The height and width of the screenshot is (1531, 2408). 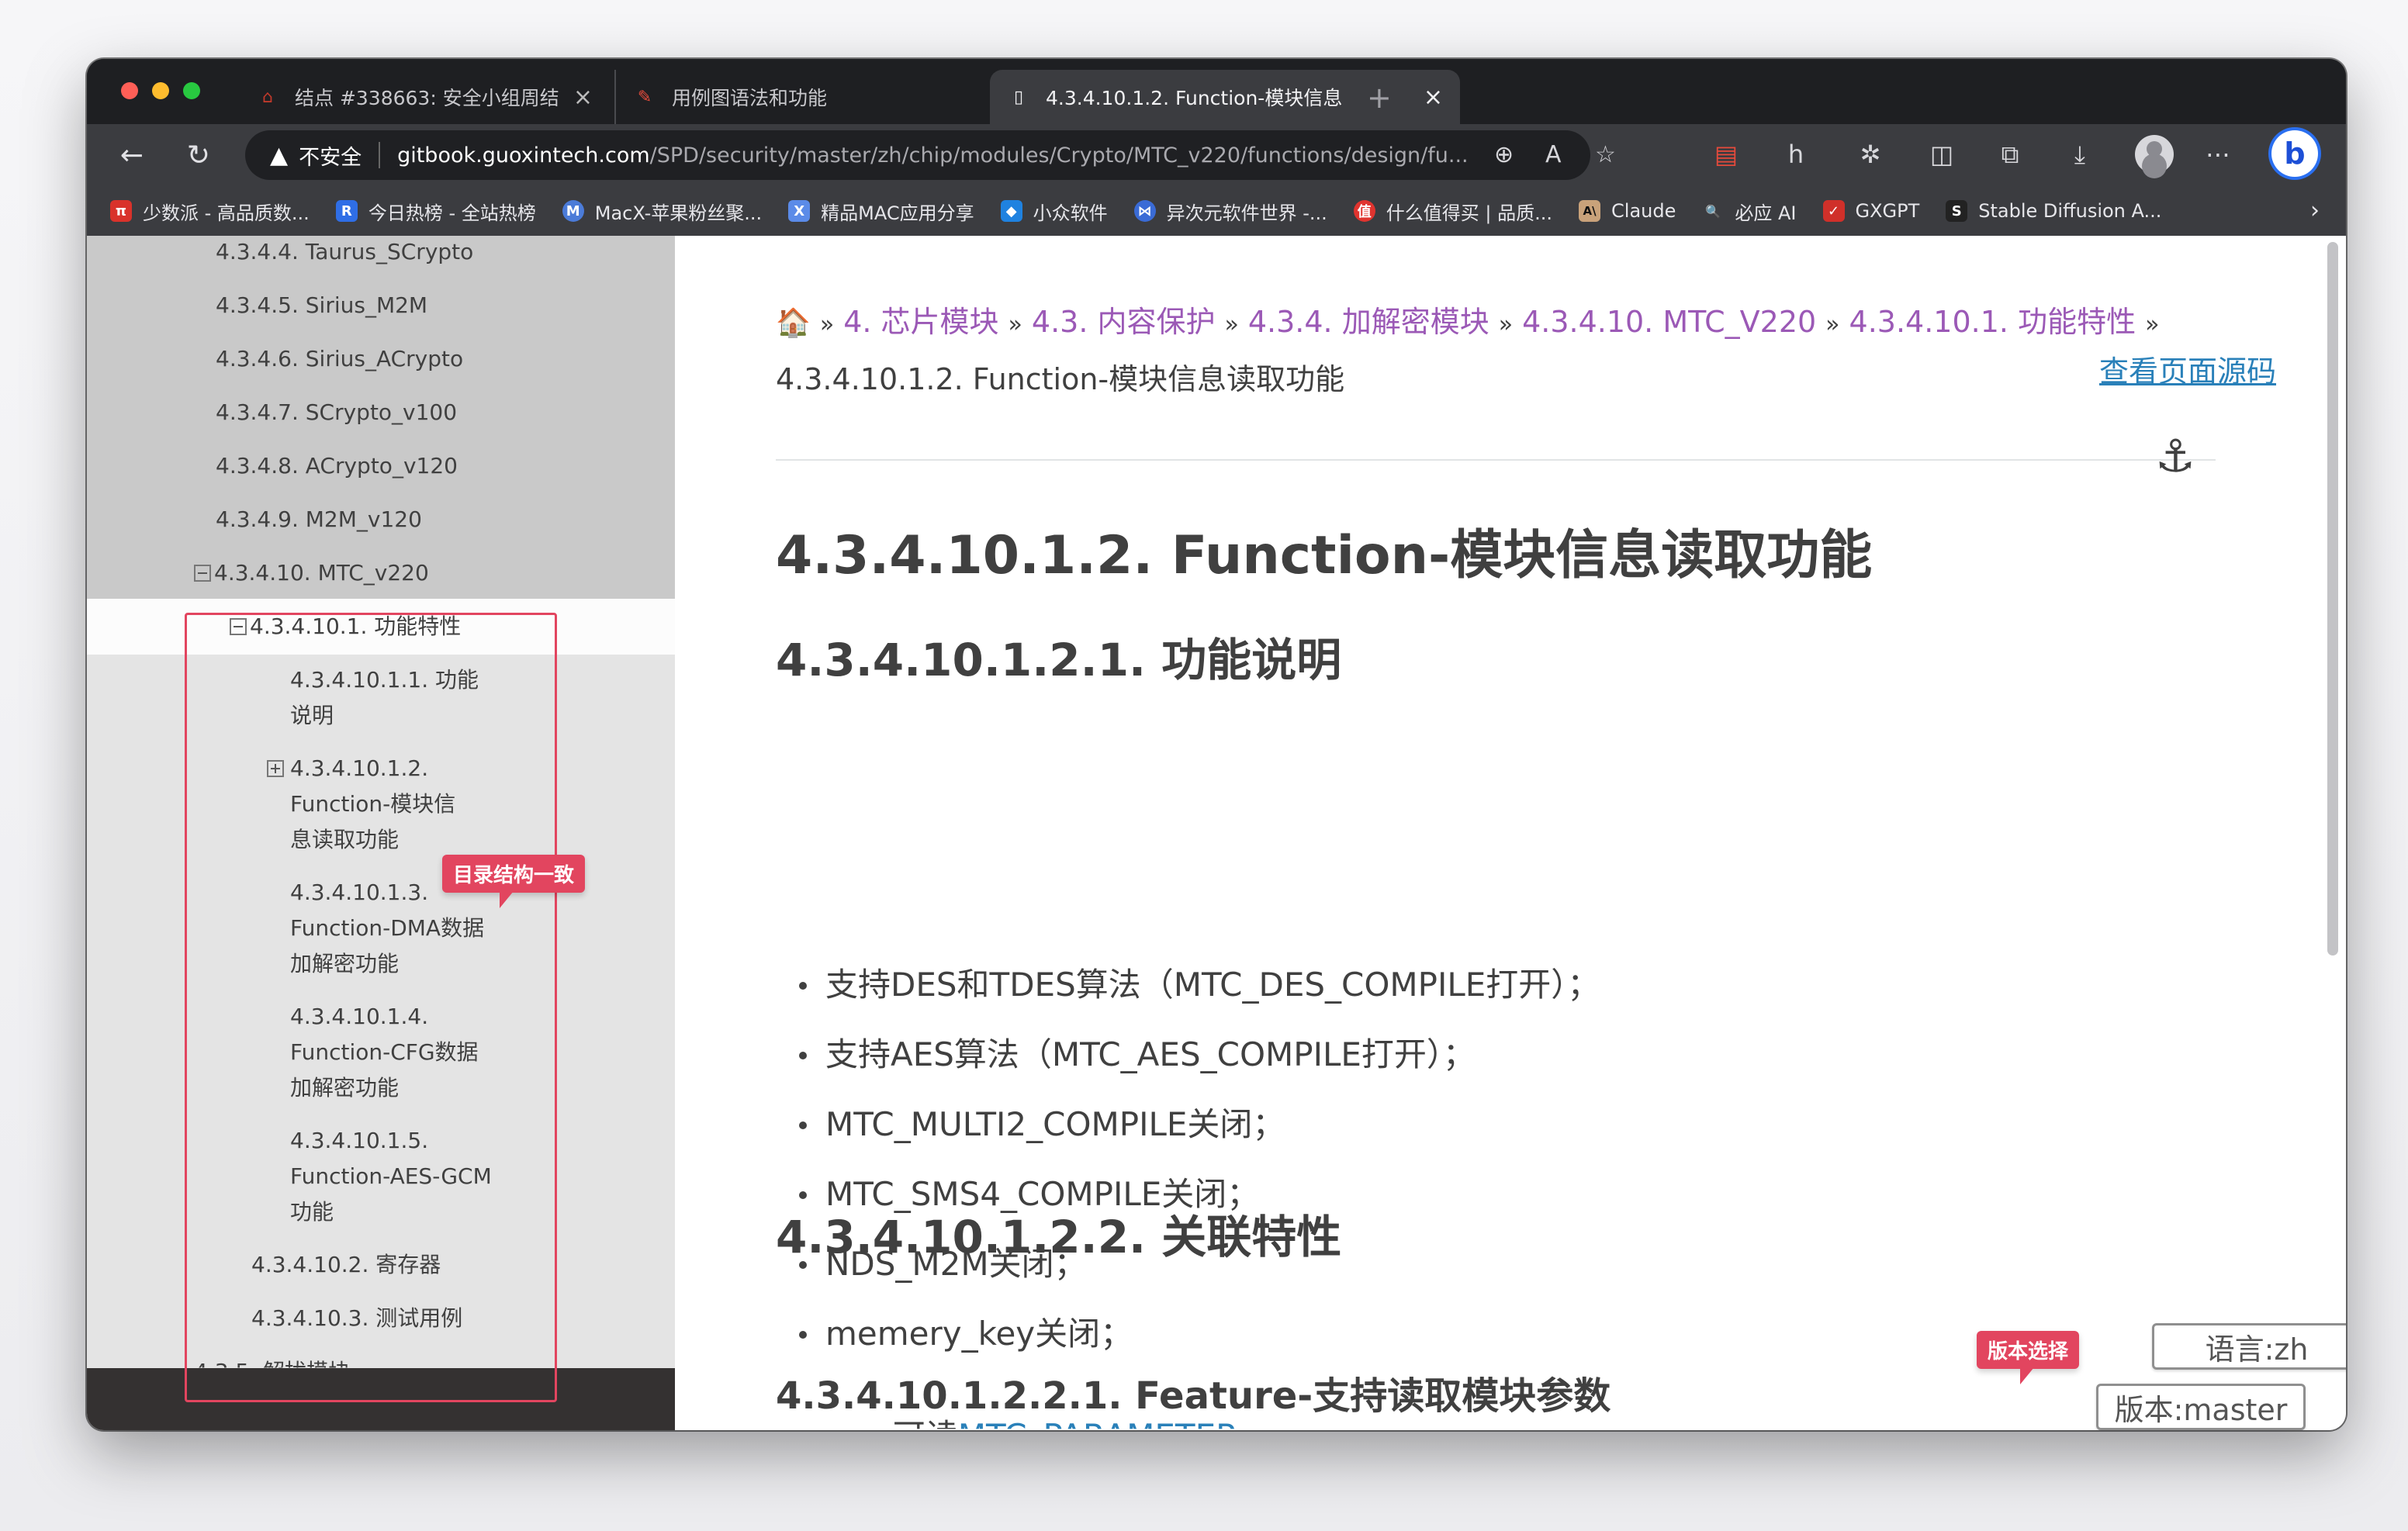 I want to click on toc-item: 4.3.4.6. Sirius_ACrypto, so click(x=340, y=359).